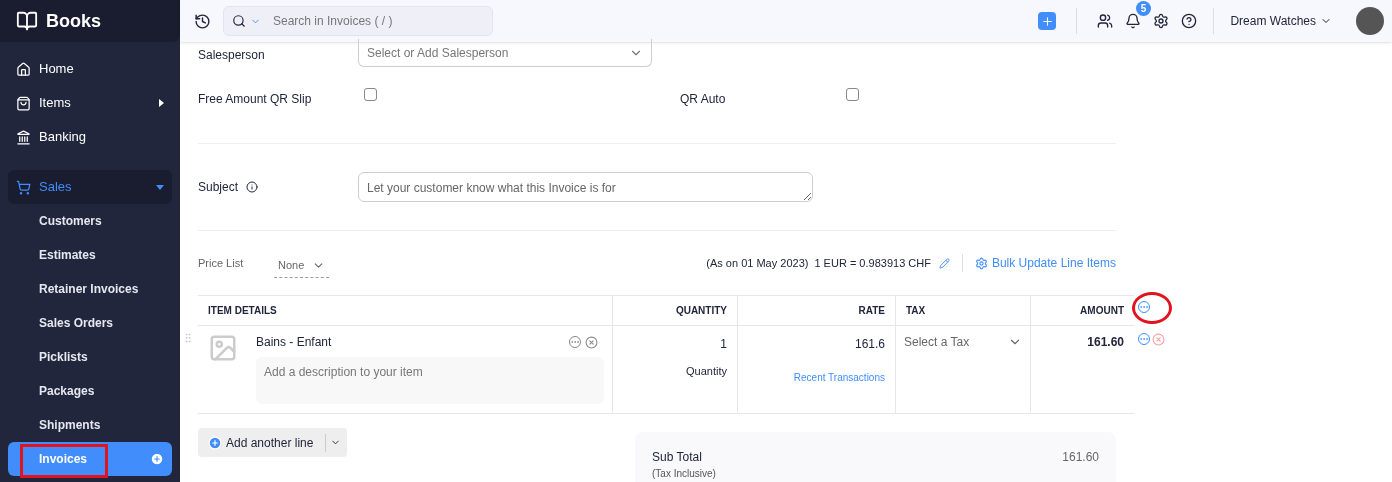 The height and width of the screenshot is (482, 1392). Describe the element at coordinates (430, 380) in the screenshot. I see `description-field: Add a description to your item` at that location.